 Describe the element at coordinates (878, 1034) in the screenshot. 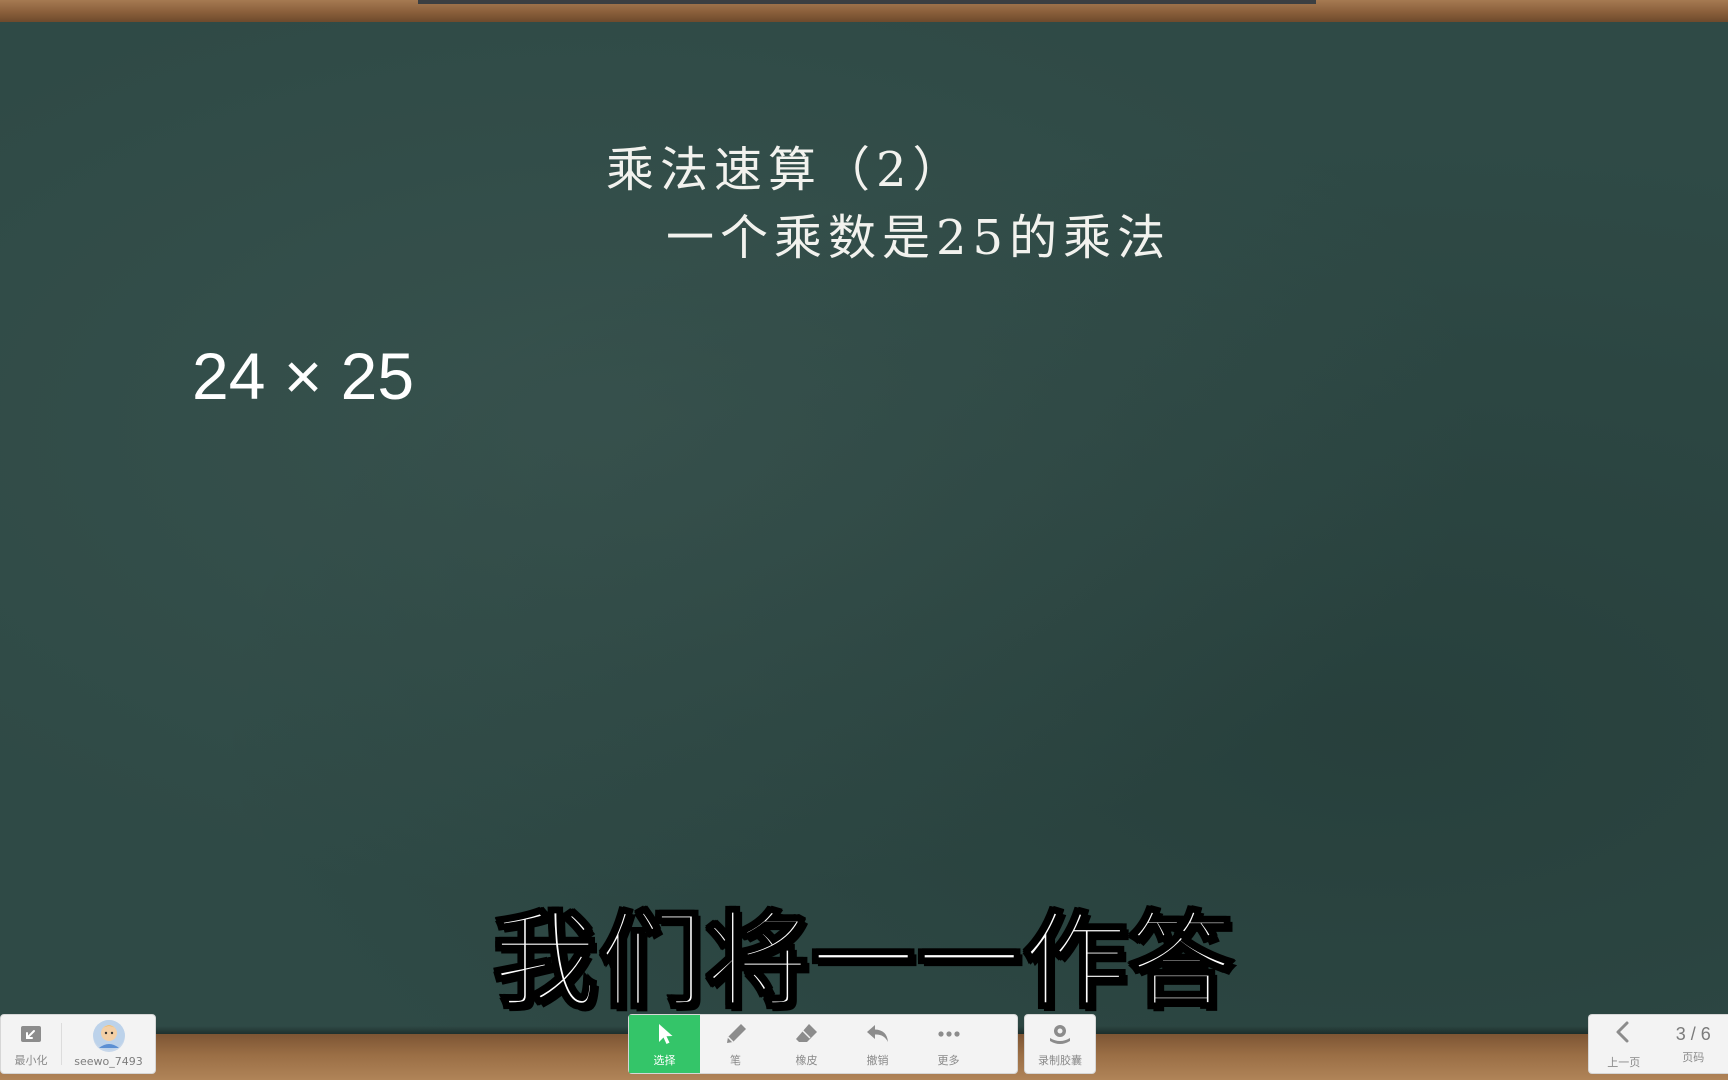

I see `undo-icon` at that location.